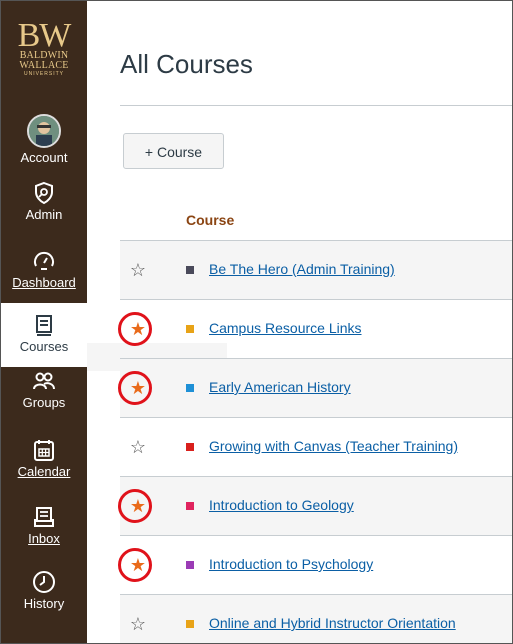  I want to click on nav-item-dashboard: Dashboard, so click(44, 269).